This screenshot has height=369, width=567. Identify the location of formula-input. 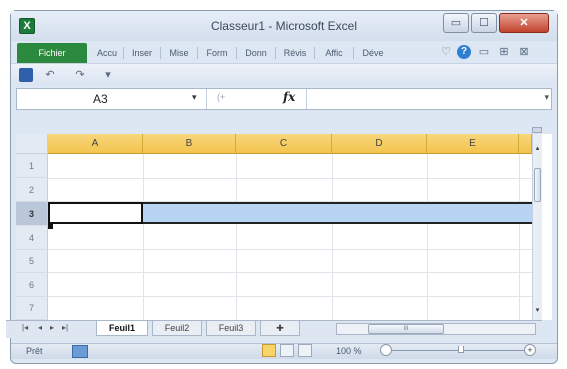
(423, 99).